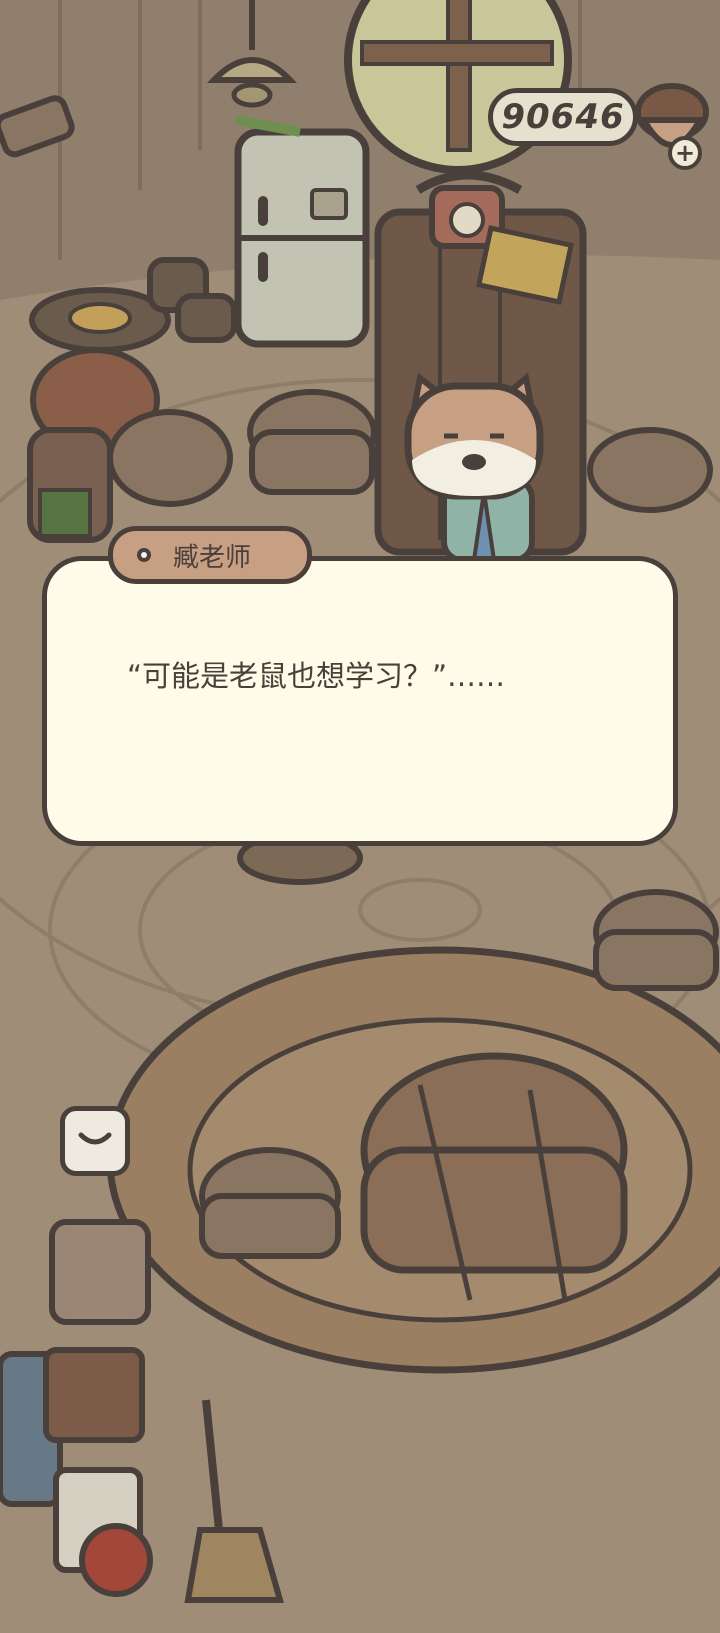  I want to click on collapse-button, so click(95, 1141).